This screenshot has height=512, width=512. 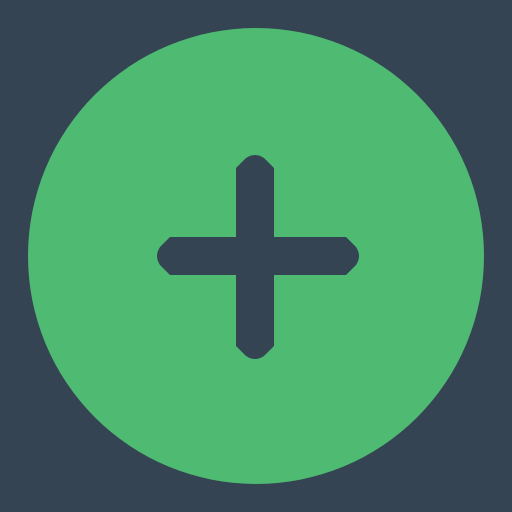 I want to click on plus-icon-horizontal-bar, so click(x=258, y=256).